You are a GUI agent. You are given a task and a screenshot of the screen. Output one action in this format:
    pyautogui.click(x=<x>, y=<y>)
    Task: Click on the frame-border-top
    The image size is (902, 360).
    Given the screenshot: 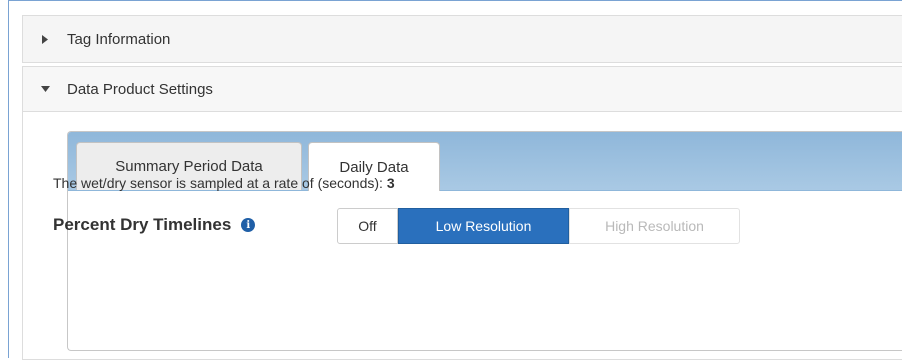 What is the action you would take?
    pyautogui.click(x=455, y=0)
    